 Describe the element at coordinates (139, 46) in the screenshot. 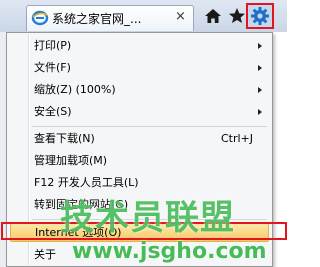

I see `menu-item-print: 打印(P)` at that location.